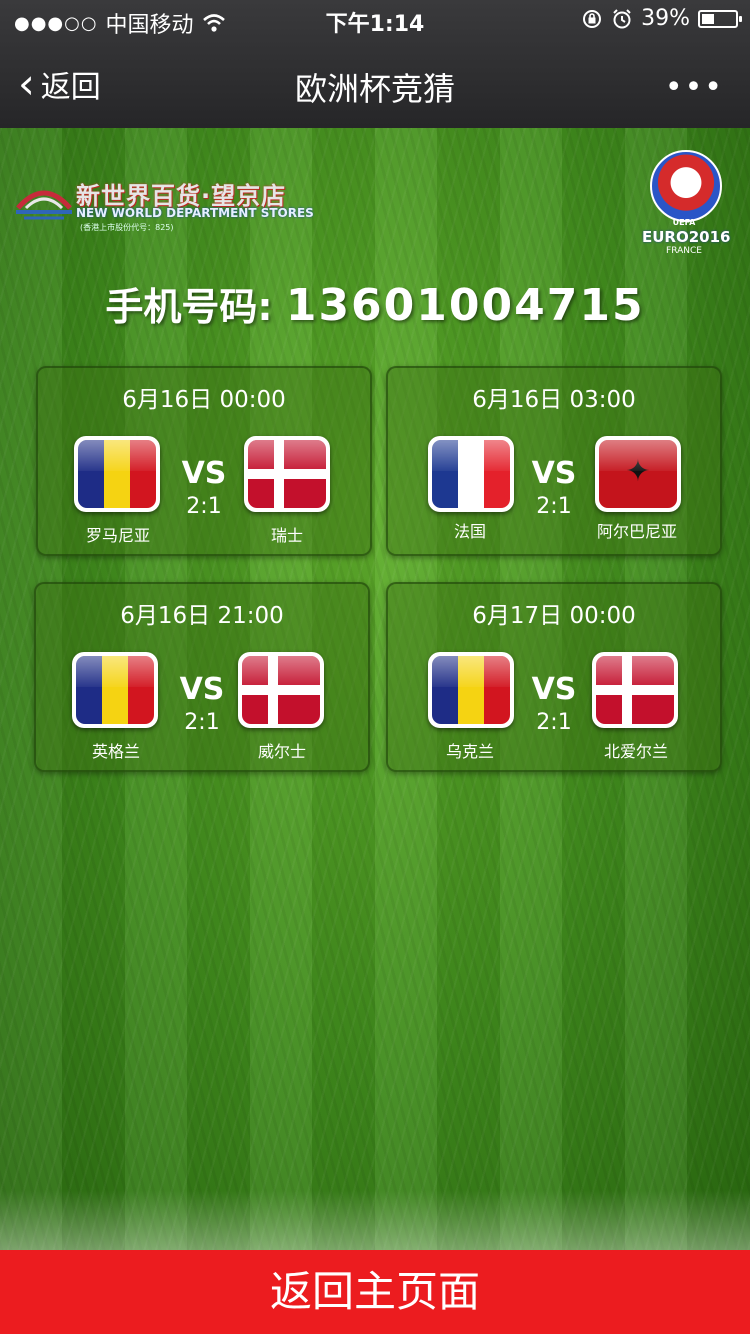  I want to click on trophy-icon, so click(686, 186).